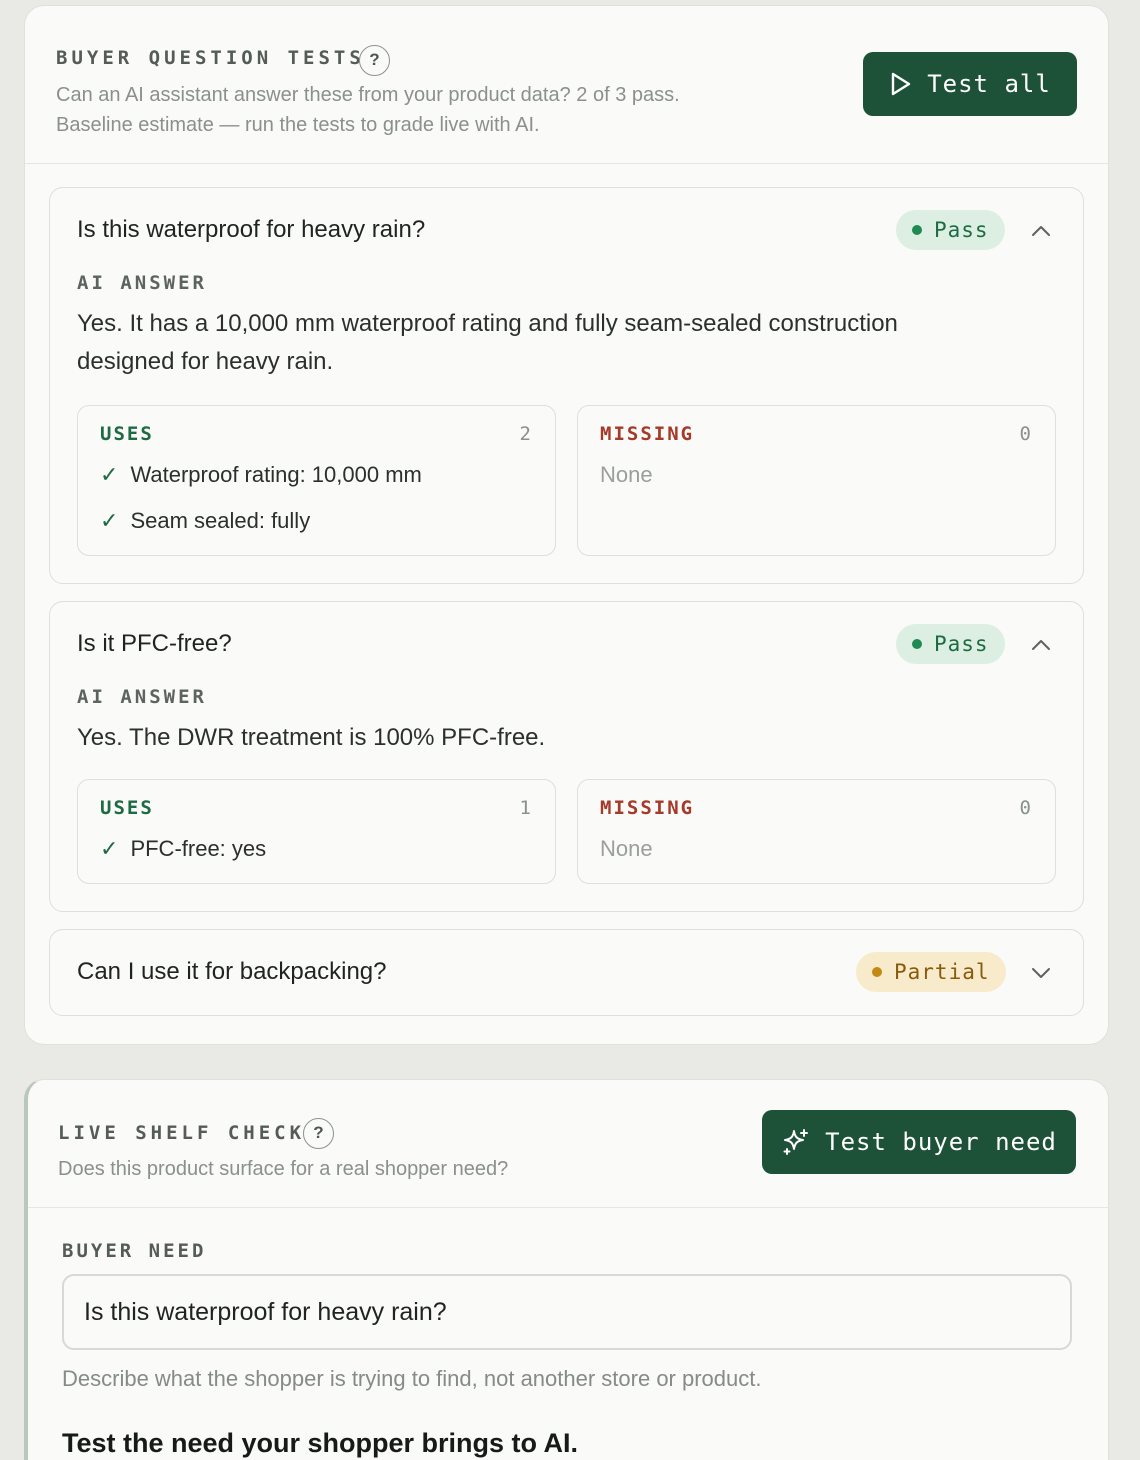  Describe the element at coordinates (316, 831) in the screenshot. I see `uses-box: USES 1 ✓ PFC-free: yes` at that location.